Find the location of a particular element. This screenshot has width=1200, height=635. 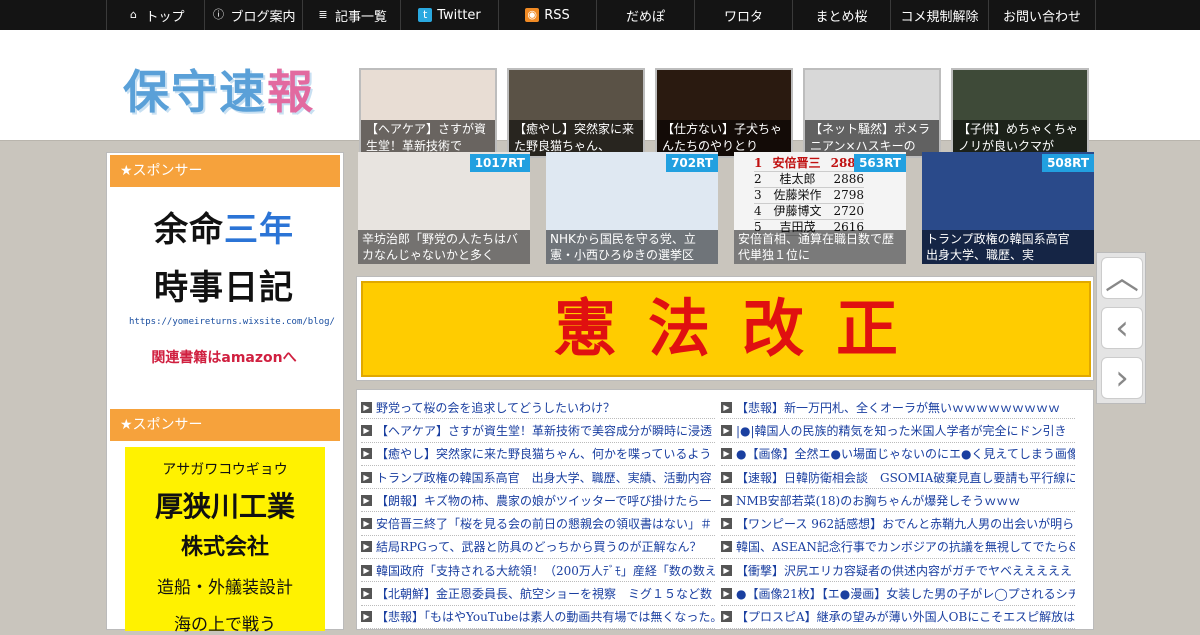

article-link: ●【画像】全然エ●い場面じゃないのにエ●く見えてしまう画像 is located at coordinates (905, 453).